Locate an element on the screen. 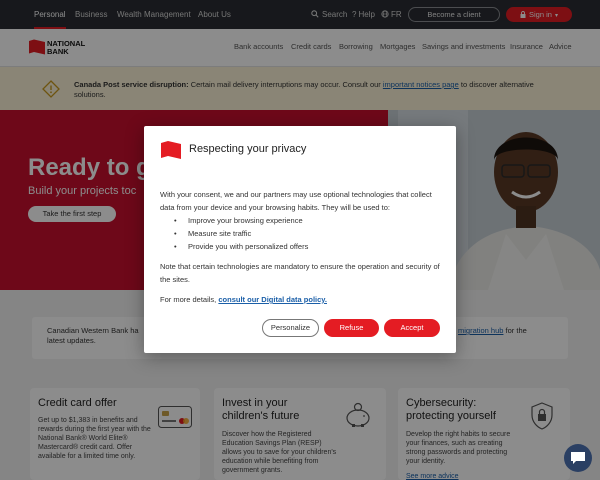 The height and width of the screenshot is (480, 600). details-prefix: For more details, is located at coordinates (188, 299).